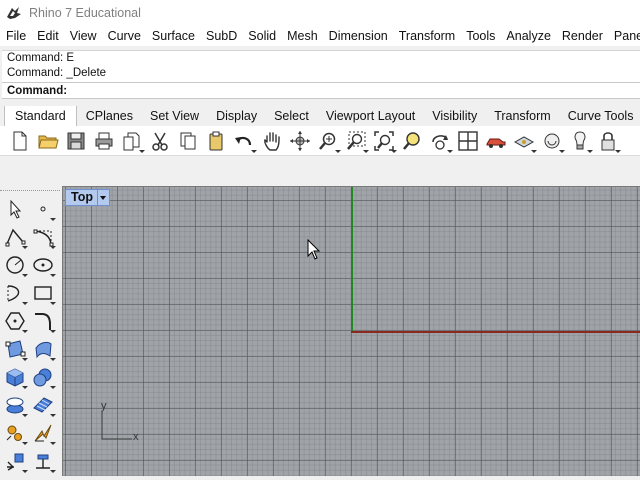 This screenshot has width=640, height=480. What do you see at coordinates (314, 249) in the screenshot?
I see `mouse-cursor-icon` at bounding box center [314, 249].